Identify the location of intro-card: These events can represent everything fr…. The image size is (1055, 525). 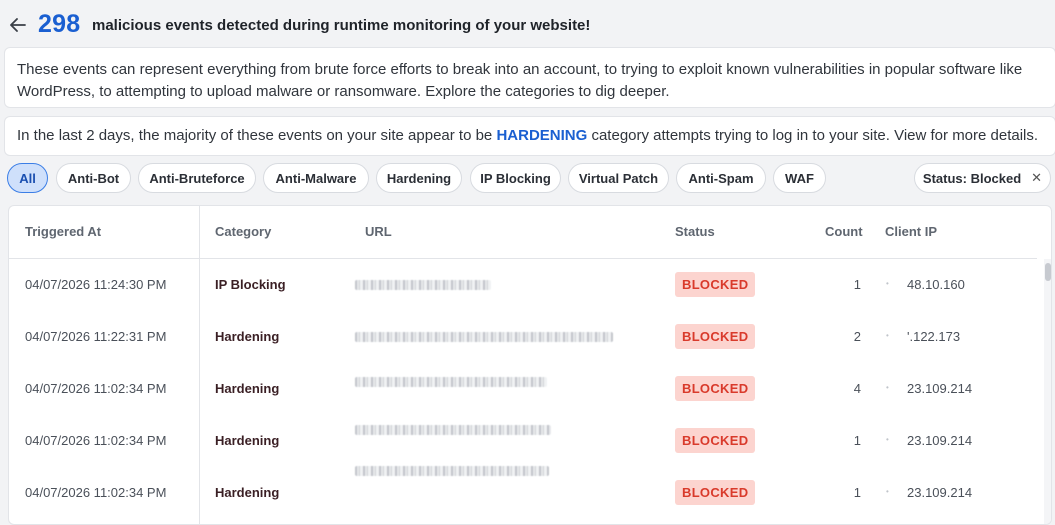
(529, 77).